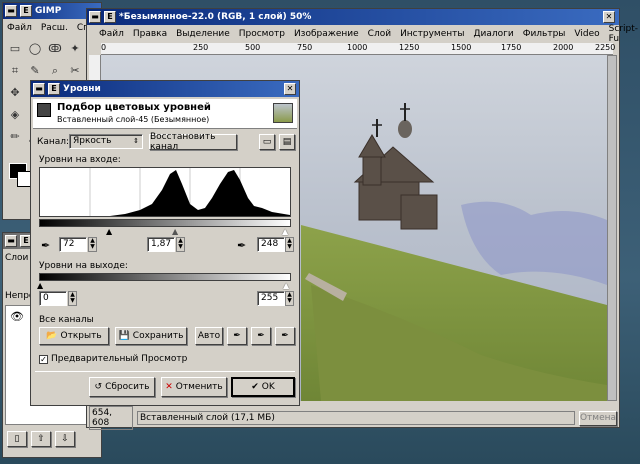  Describe the element at coordinates (289, 244) in the screenshot. I see `input-high-spinner: ▲ ▼` at that location.